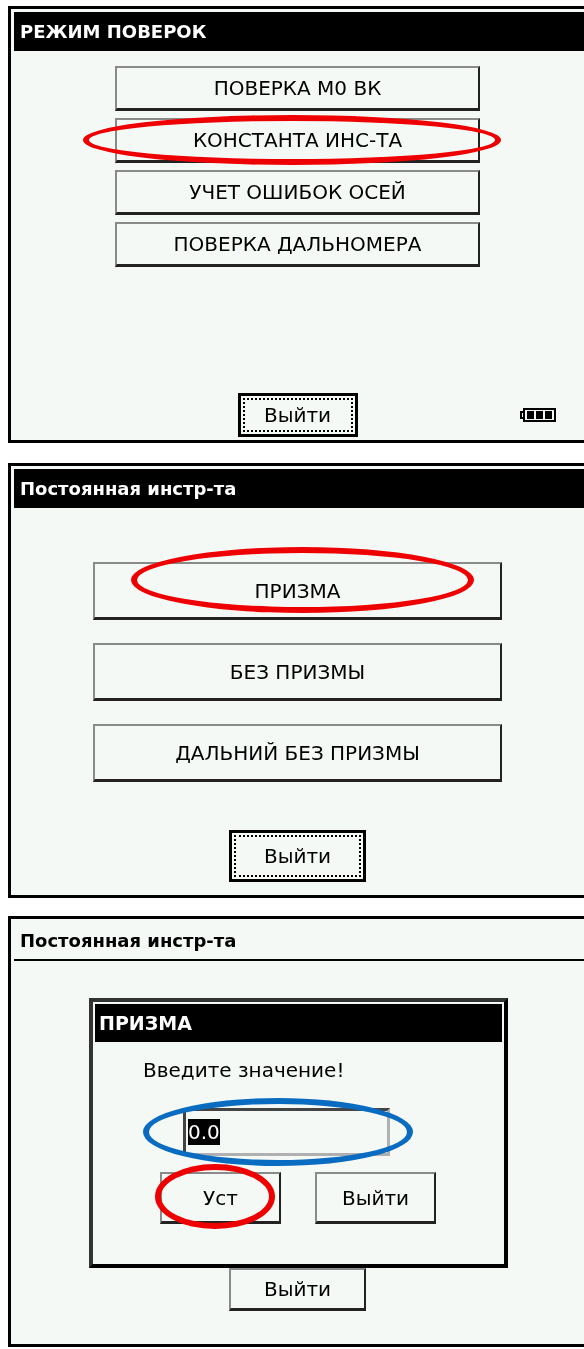 The height and width of the screenshot is (1349, 584). I want to click on menu-button: ПОВЕРКА ДАЛЬНОМЕРА, so click(297, 244).